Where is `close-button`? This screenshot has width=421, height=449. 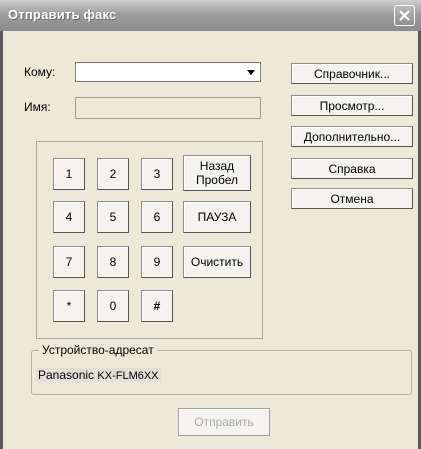
close-button is located at coordinates (404, 15).